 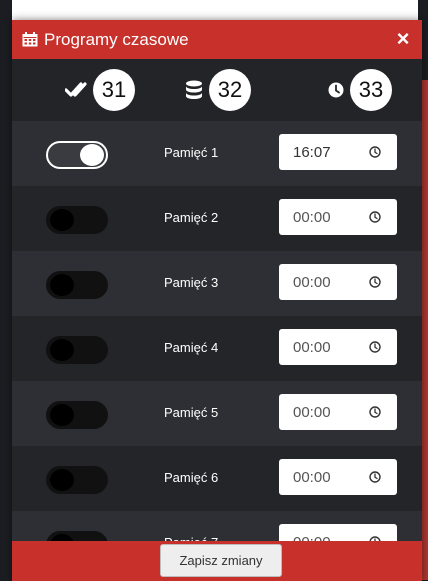 What do you see at coordinates (371, 90) in the screenshot?
I see `tool-badge: 33` at bounding box center [371, 90].